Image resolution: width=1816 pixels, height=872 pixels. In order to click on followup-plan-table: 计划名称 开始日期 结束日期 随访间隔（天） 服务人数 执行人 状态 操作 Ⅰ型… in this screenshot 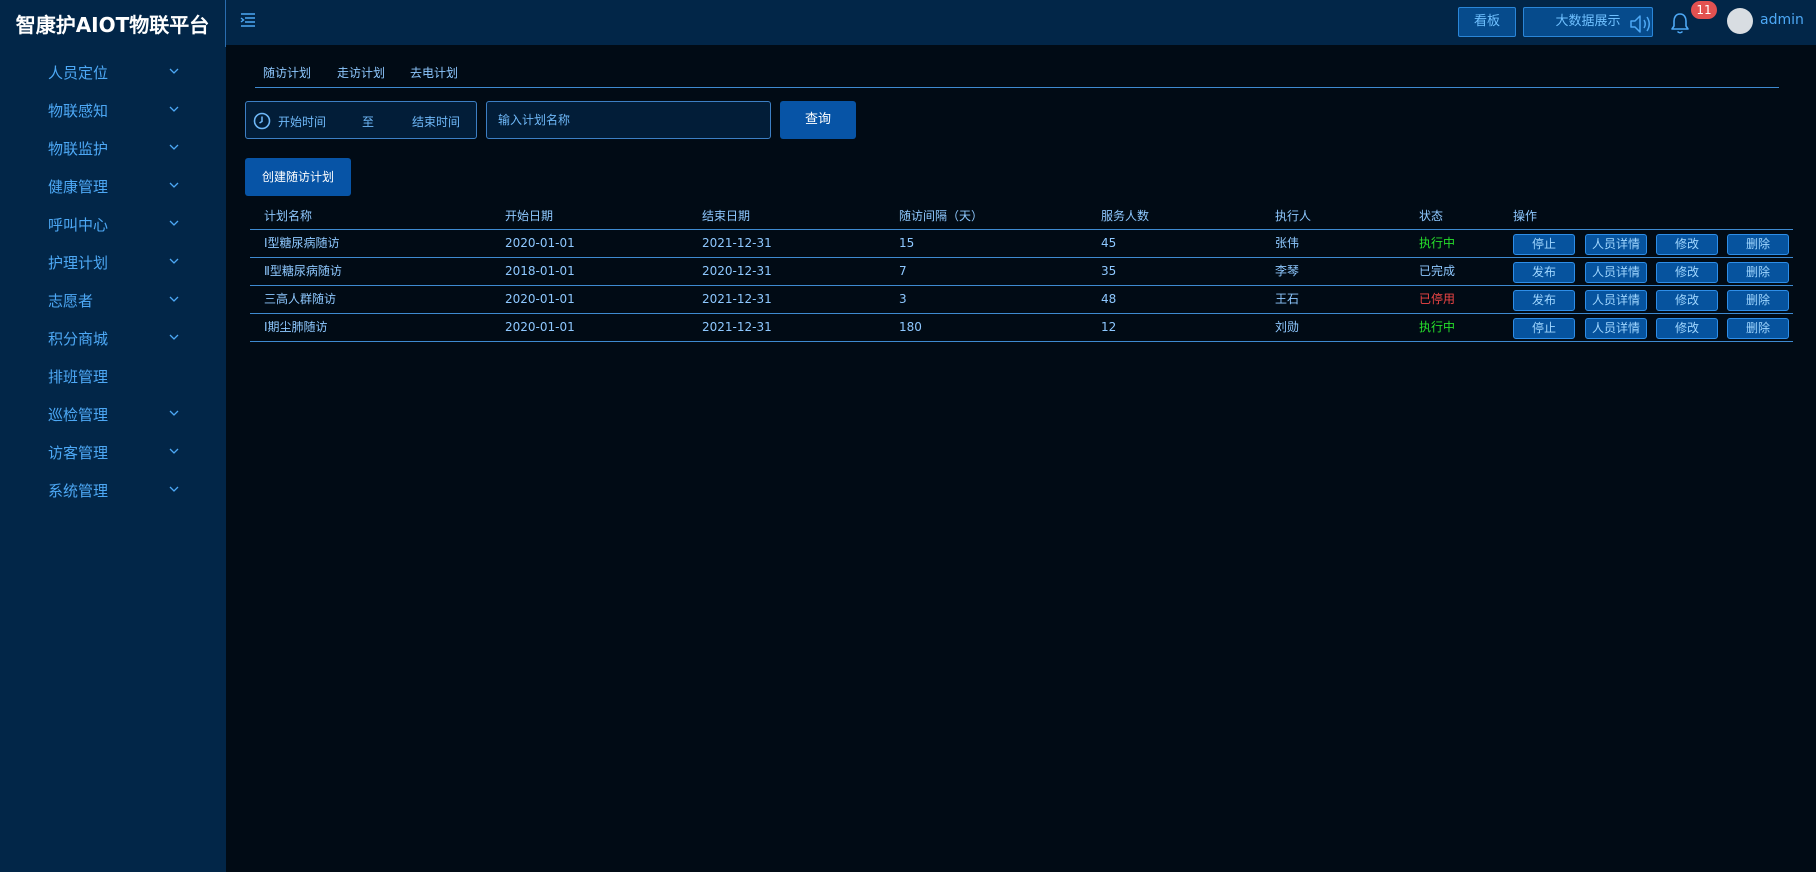, I will do `click(1021, 273)`.